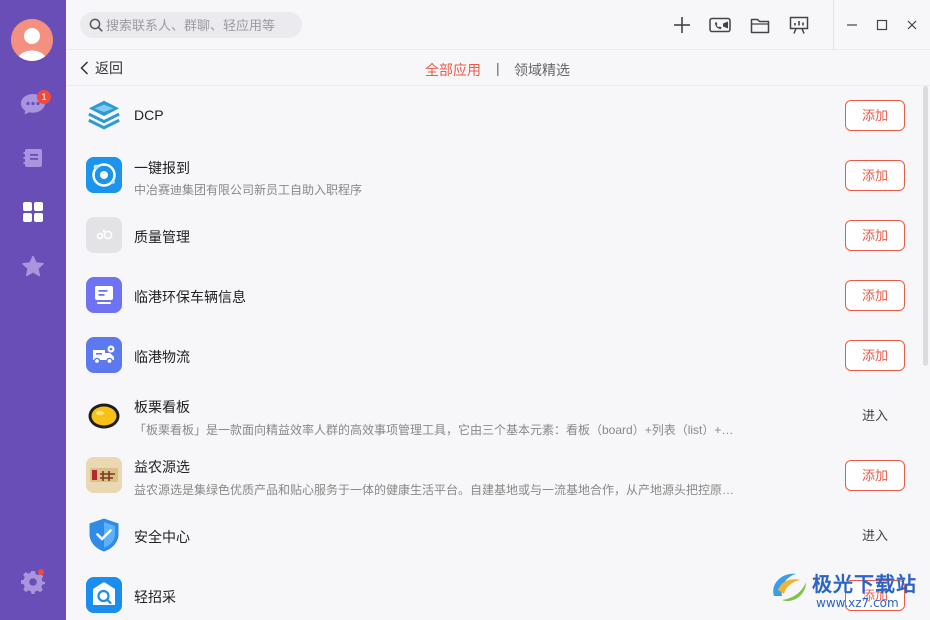  What do you see at coordinates (104, 235) in the screenshot?
I see `quality-placeholder-icon` at bounding box center [104, 235].